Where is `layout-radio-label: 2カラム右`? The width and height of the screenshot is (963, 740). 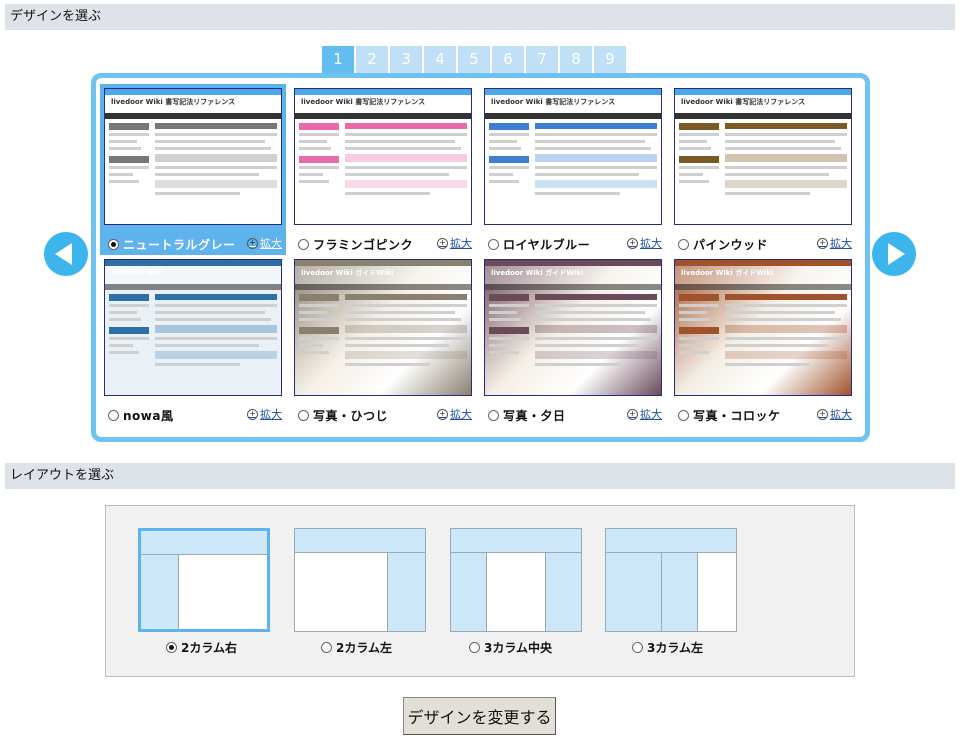 layout-radio-label: 2カラム右 is located at coordinates (201, 647).